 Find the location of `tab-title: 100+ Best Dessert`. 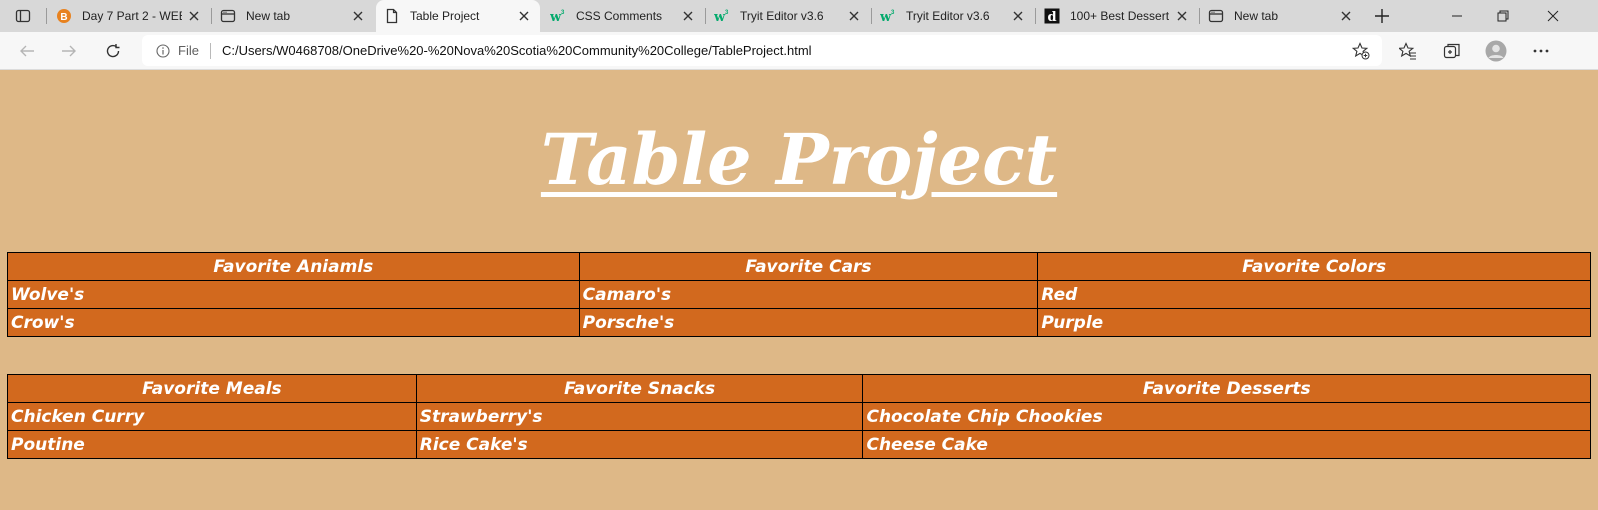

tab-title: 100+ Best Dessert is located at coordinates (1120, 16).